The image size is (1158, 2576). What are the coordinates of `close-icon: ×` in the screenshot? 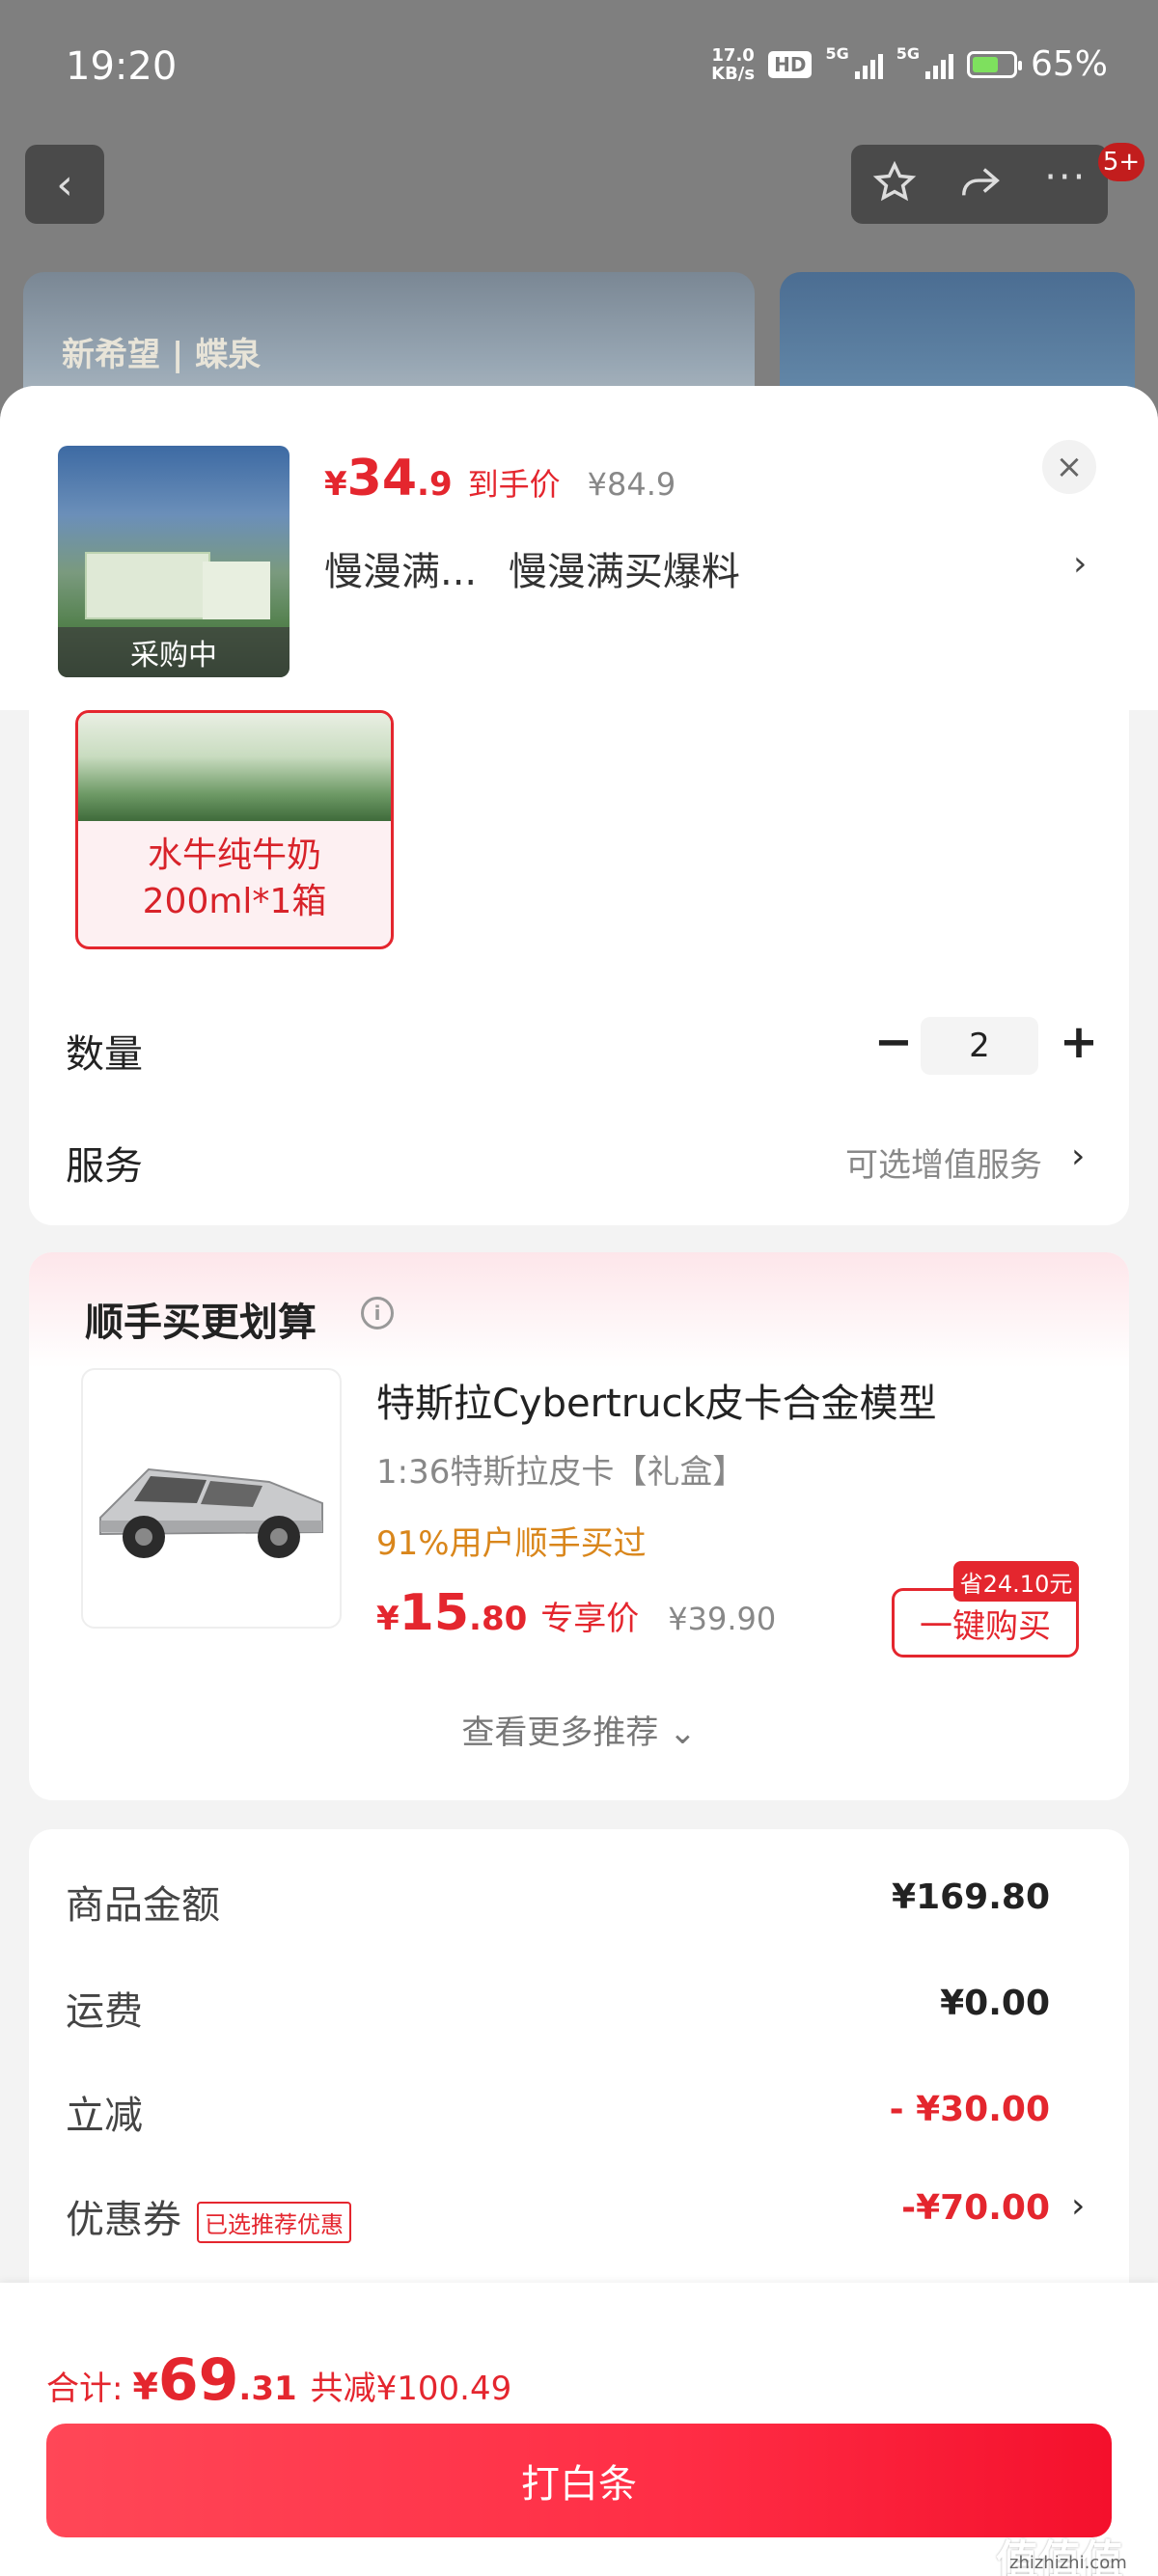 It's located at (1069, 467).